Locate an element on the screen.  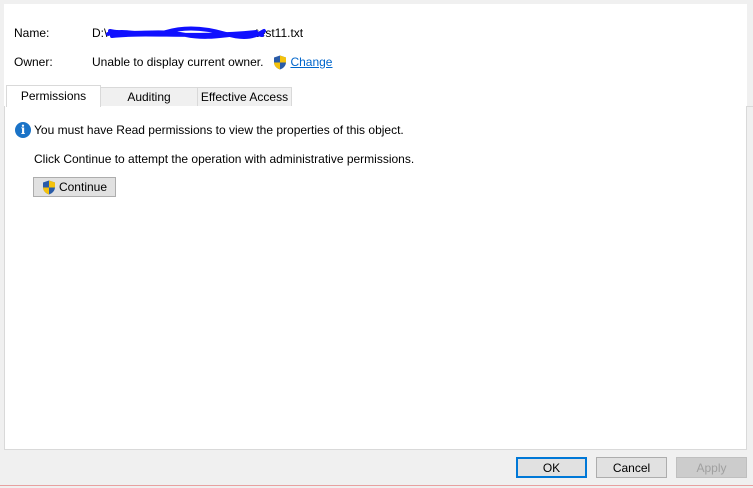
redaction-scribble is located at coordinates (186, 33).